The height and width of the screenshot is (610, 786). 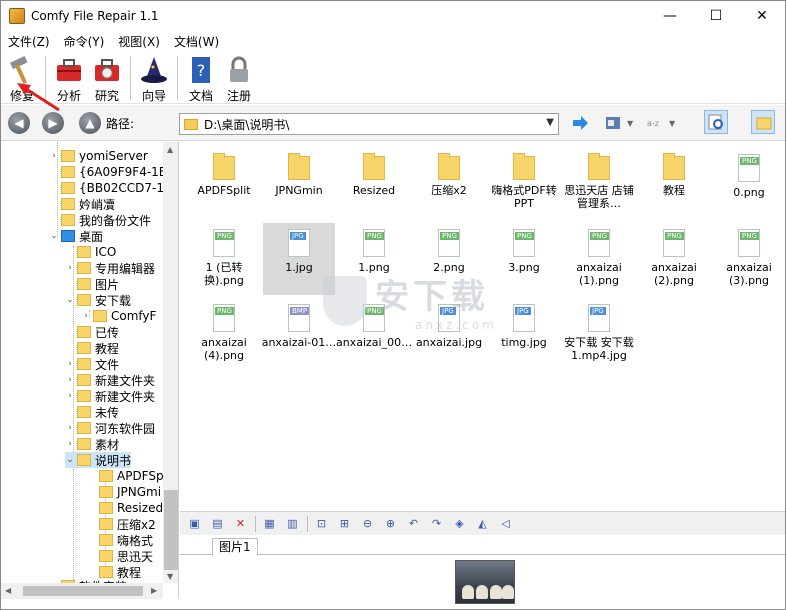 What do you see at coordinates (82, 204) in the screenshot?
I see `tree-node: 妗峭凟` at bounding box center [82, 204].